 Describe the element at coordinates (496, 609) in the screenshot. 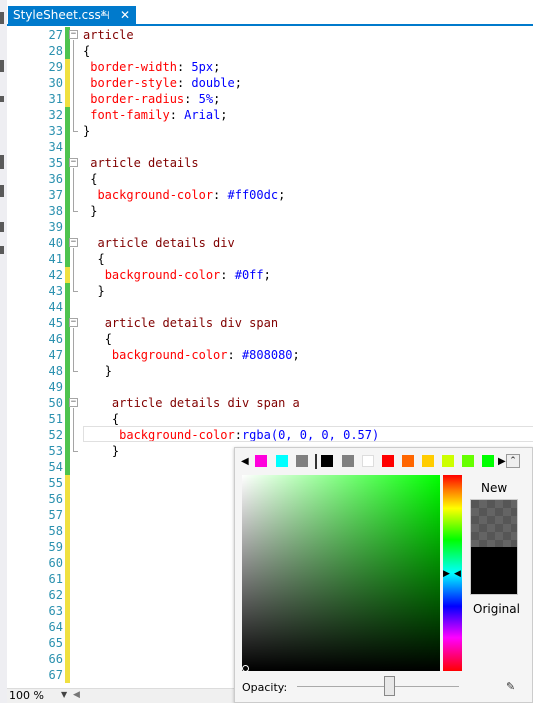

I see `original-color-label: Original` at that location.